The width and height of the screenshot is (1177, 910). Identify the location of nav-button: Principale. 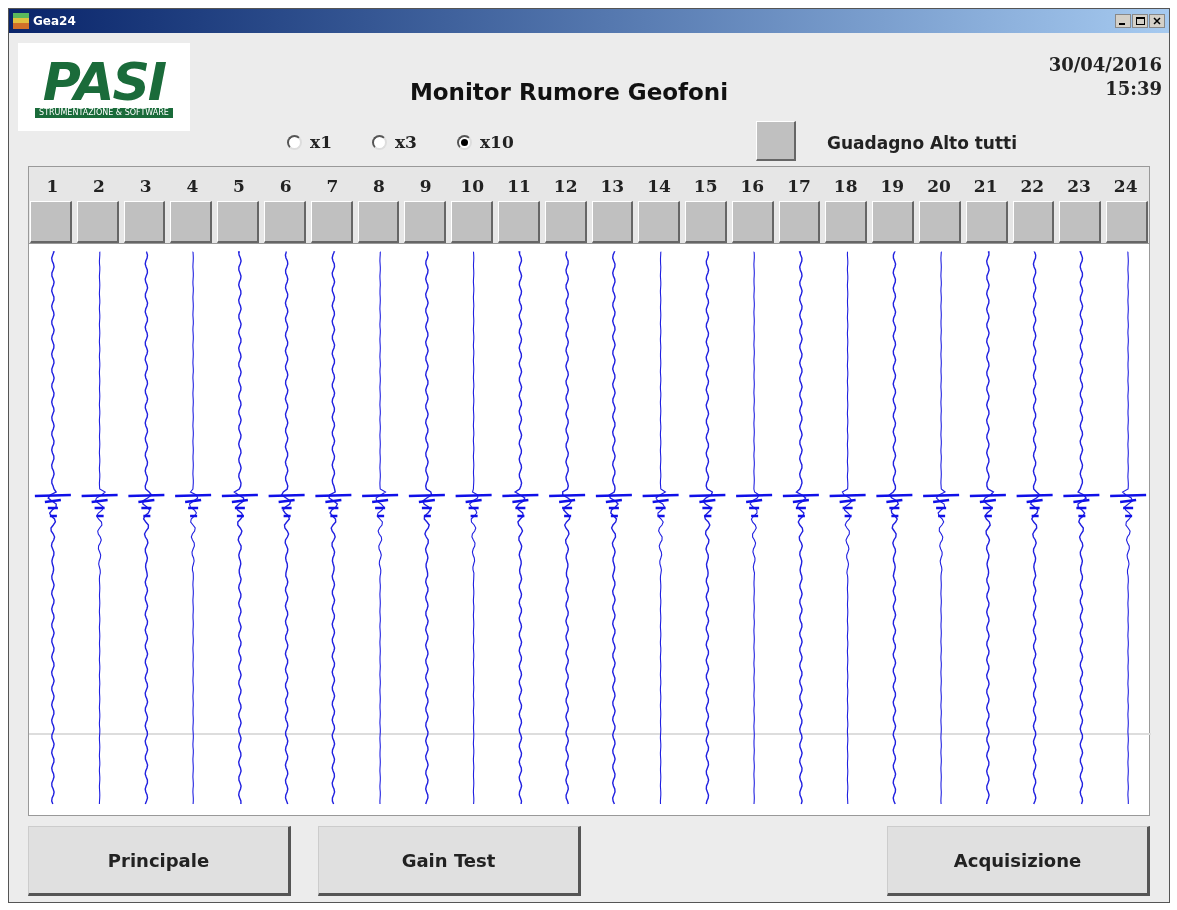
(159, 861).